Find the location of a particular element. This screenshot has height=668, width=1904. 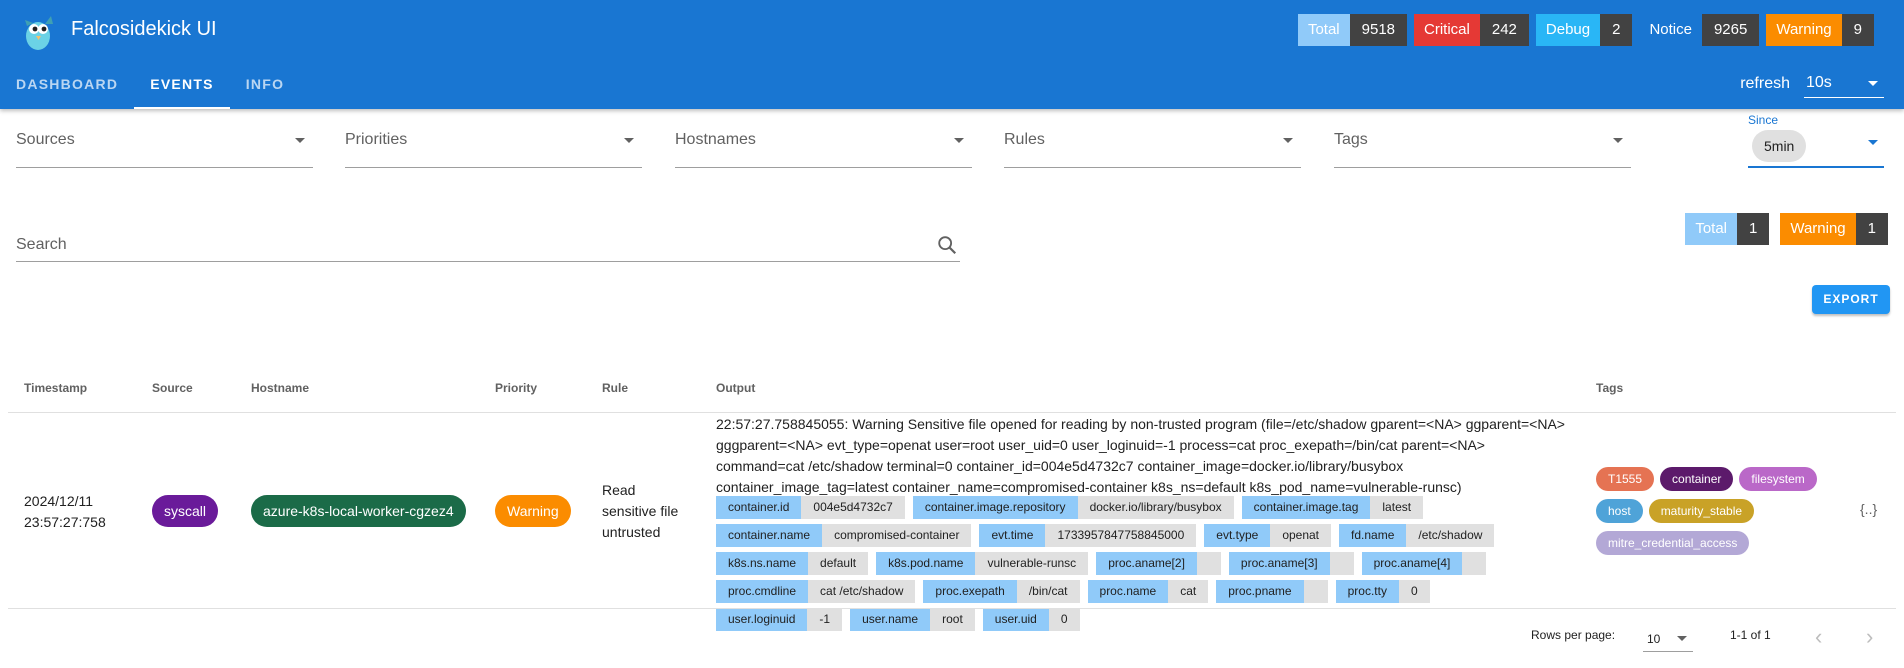

chevron-right-icon: › is located at coordinates (1869, 637).